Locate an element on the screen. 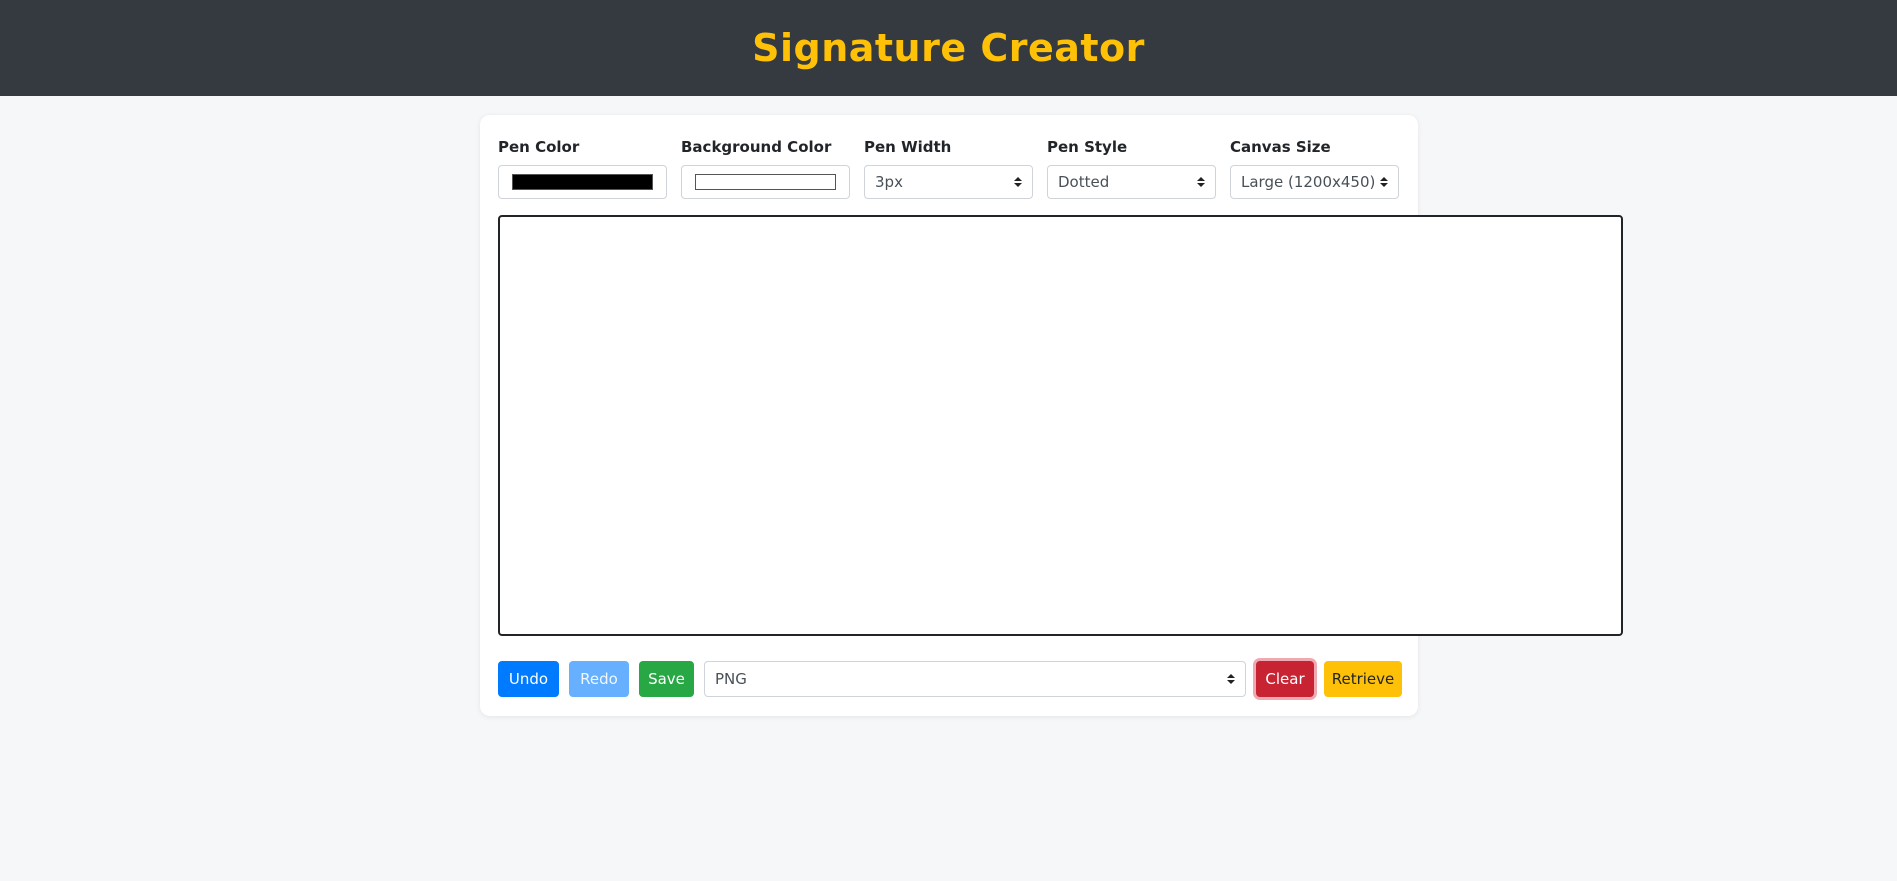 The width and height of the screenshot is (1897, 881). format-value: PNG is located at coordinates (731, 679).